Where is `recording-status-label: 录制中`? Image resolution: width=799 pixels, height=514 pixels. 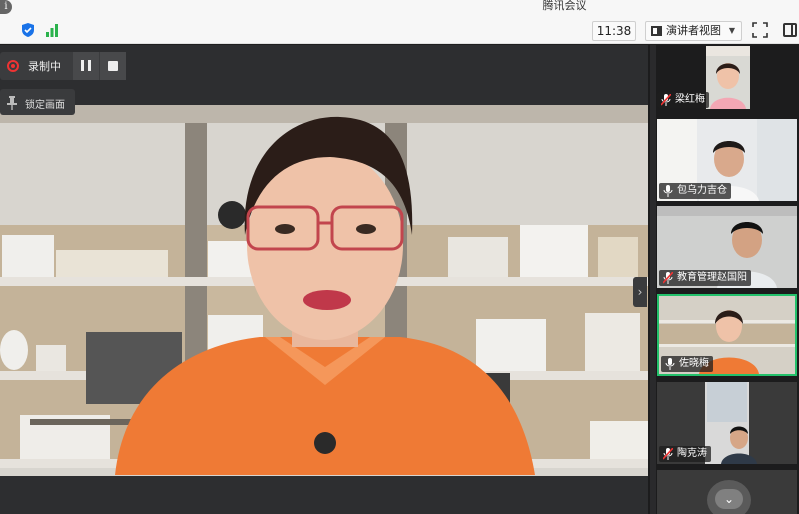 recording-status-label: 录制中 is located at coordinates (44, 66).